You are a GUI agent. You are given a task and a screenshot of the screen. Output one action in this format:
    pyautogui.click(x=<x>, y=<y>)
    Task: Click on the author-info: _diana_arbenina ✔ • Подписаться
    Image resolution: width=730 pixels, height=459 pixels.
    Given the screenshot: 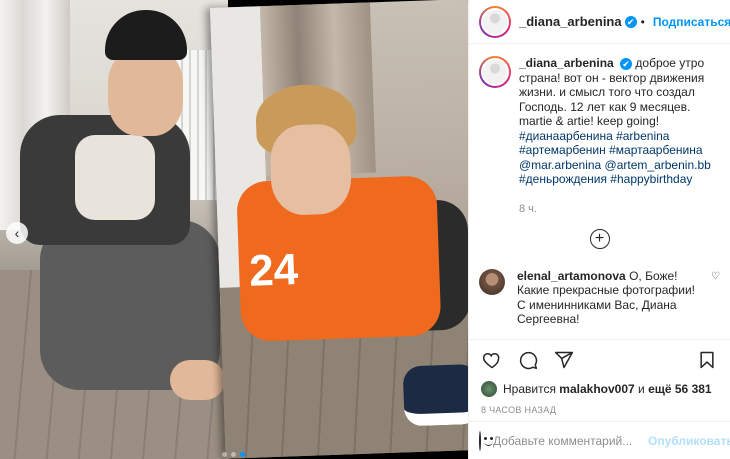 What is the action you would take?
    pyautogui.click(x=624, y=21)
    